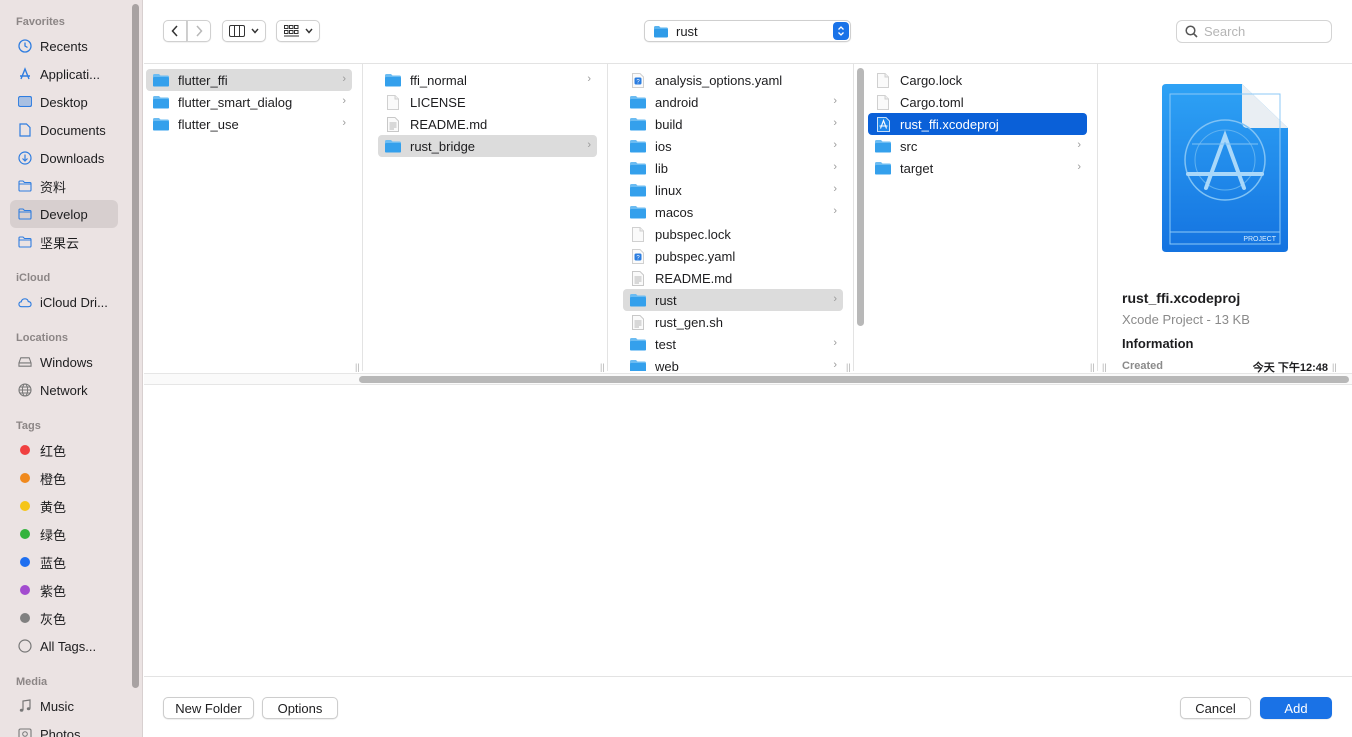 This screenshot has height=737, width=1352. I want to click on sidebar-item: Desktop, so click(64, 102).